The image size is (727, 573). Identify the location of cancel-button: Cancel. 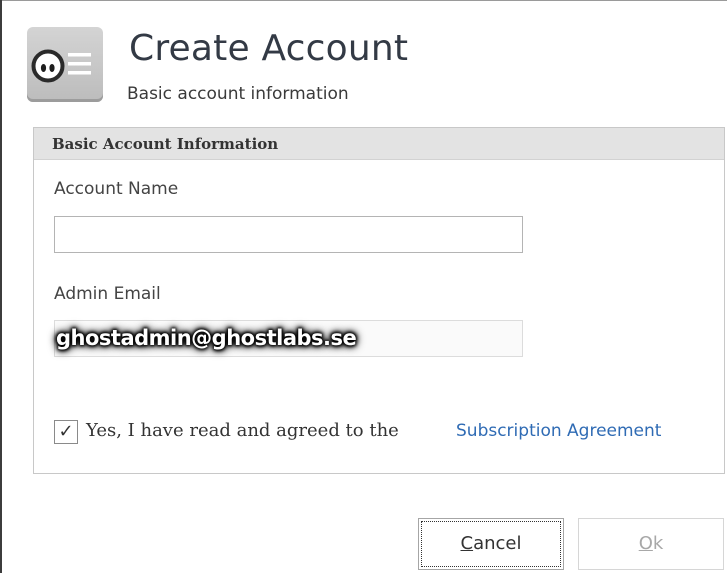
(491, 544).